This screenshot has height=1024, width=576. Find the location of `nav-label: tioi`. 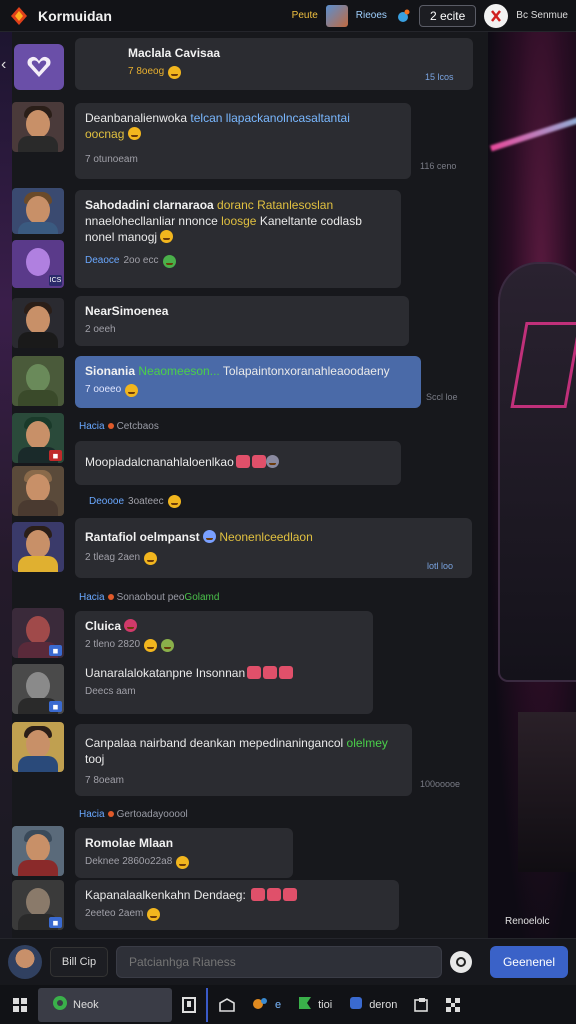

nav-label: tioi is located at coordinates (325, 1004).